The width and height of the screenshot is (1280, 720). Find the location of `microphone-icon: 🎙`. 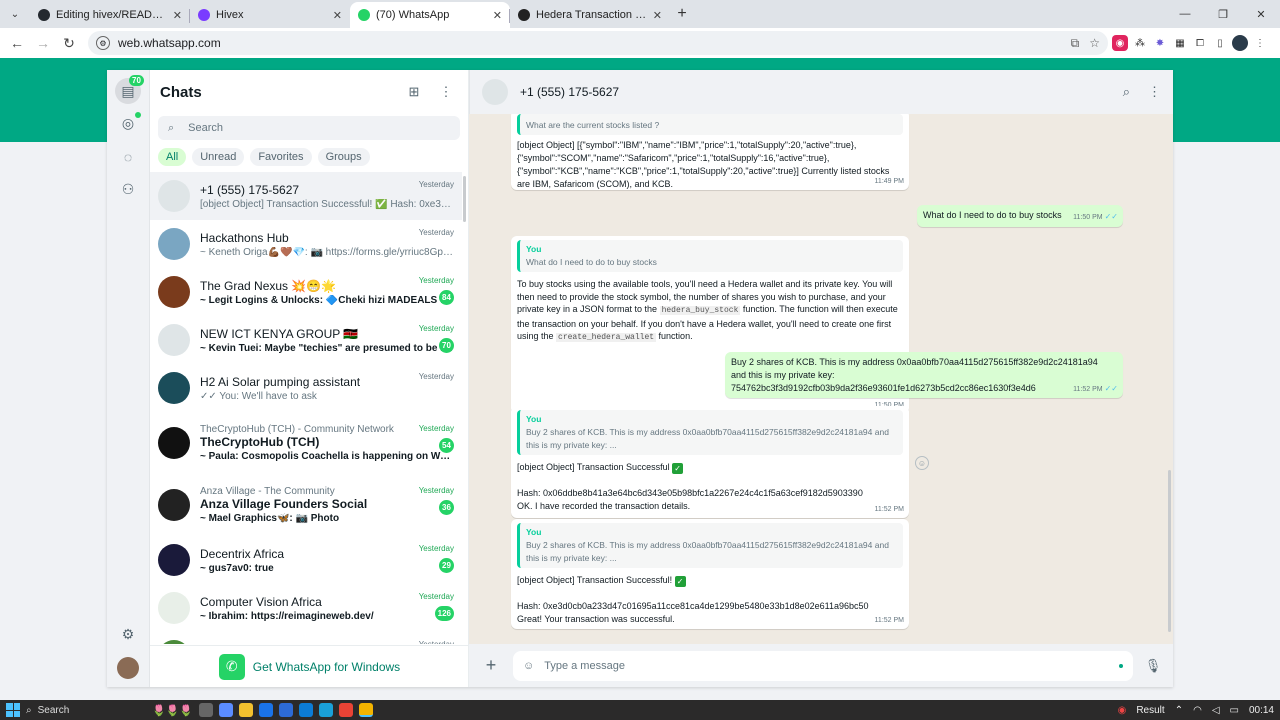

microphone-icon: 🎙 is located at coordinates (1153, 666).